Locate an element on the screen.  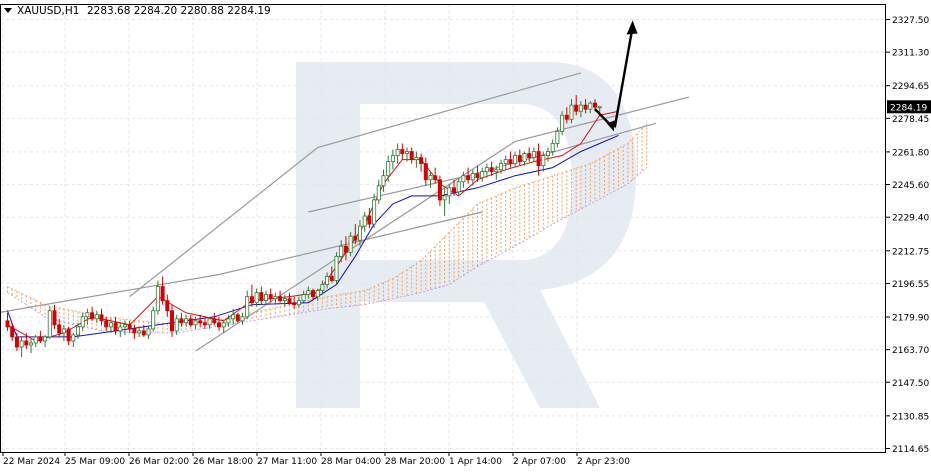
price-tick-label: 2245.60 is located at coordinates (910, 186).